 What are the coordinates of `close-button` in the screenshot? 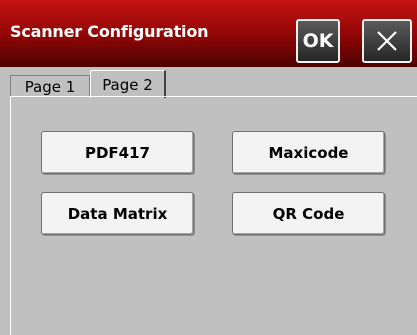 It's located at (387, 41).